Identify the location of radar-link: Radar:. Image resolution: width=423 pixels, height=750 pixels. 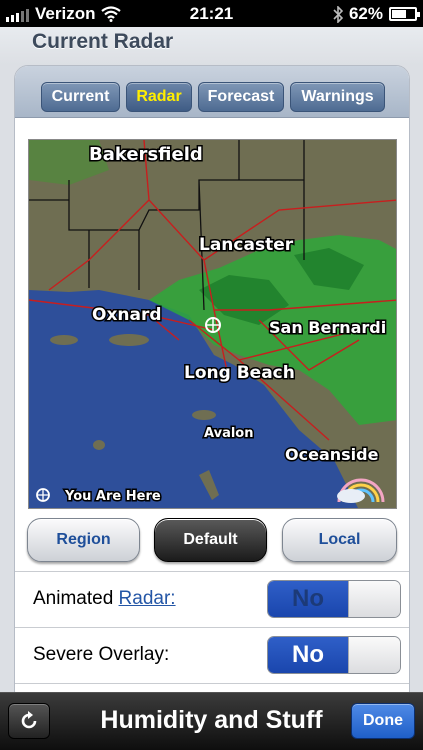
(147, 598).